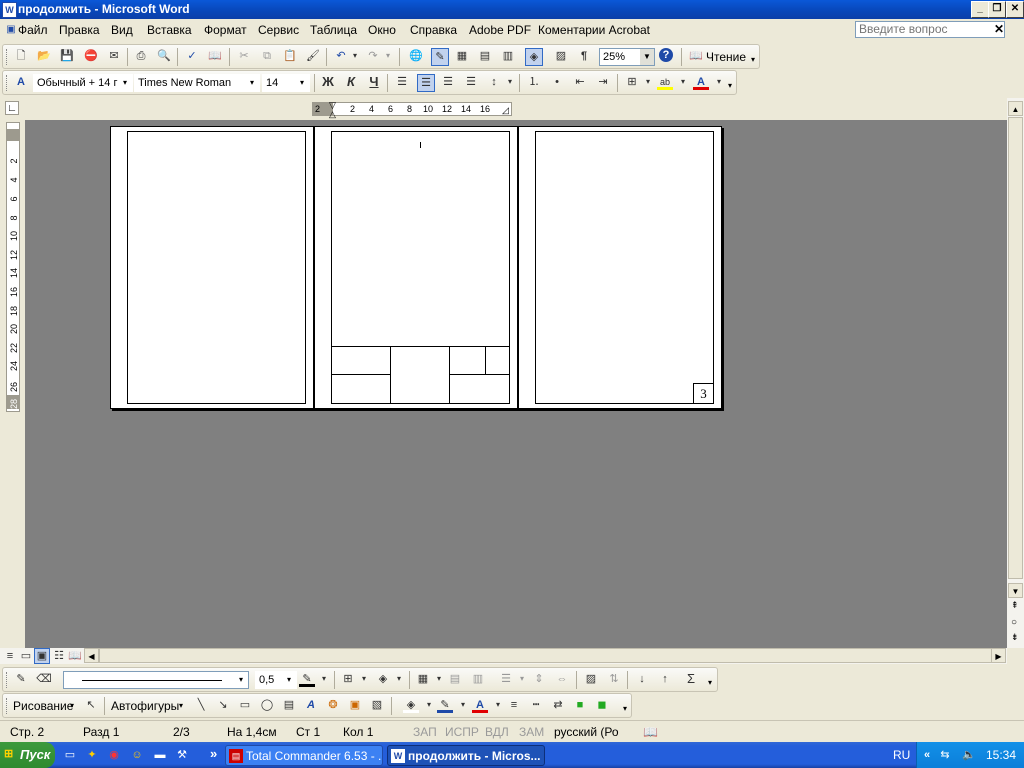  Describe the element at coordinates (355, 56) in the screenshot. I see `undo-dropdown-icon: ▾` at that location.